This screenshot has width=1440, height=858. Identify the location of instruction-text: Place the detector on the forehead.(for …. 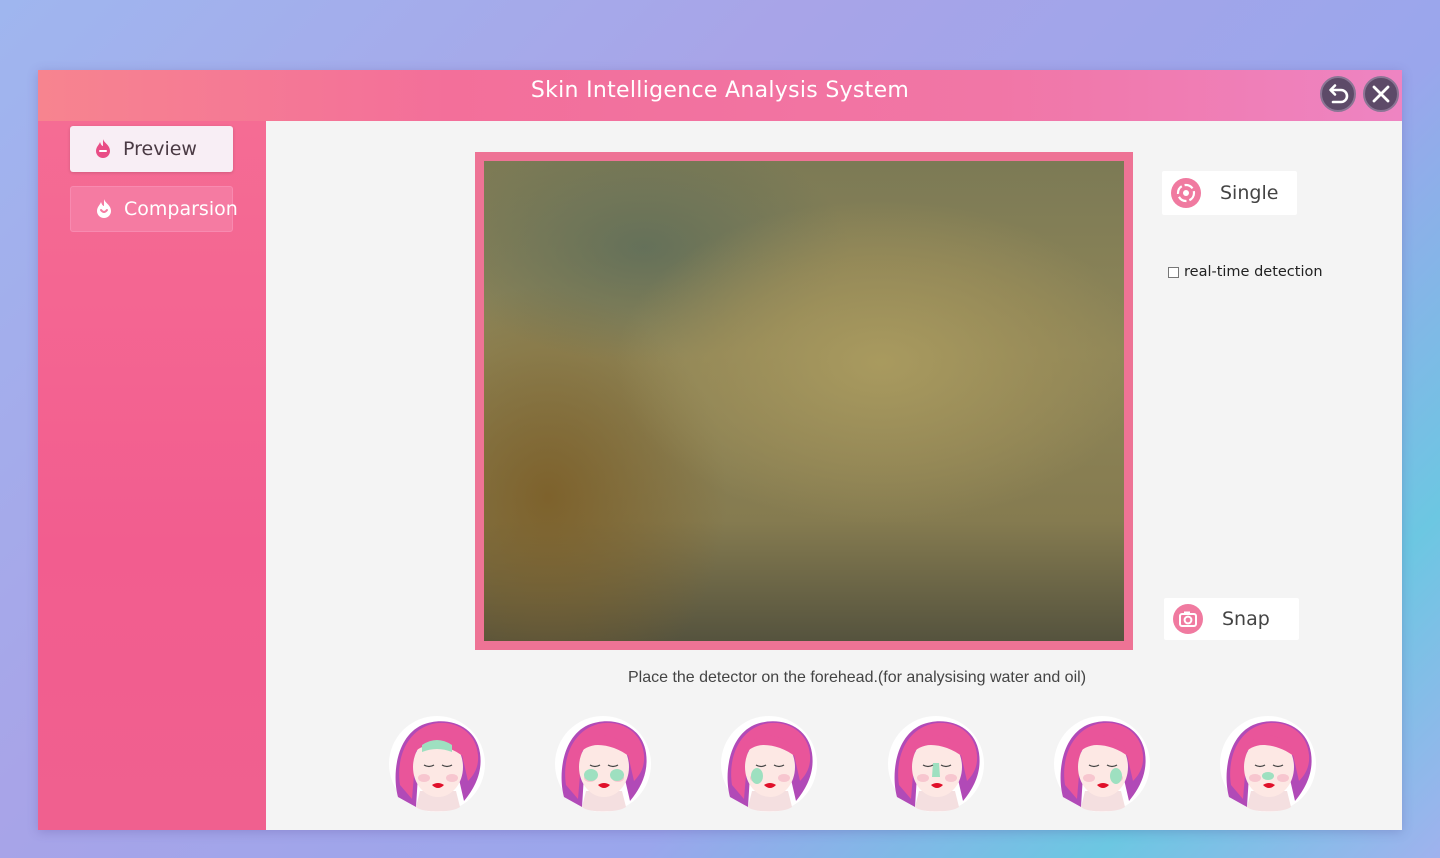
(857, 677).